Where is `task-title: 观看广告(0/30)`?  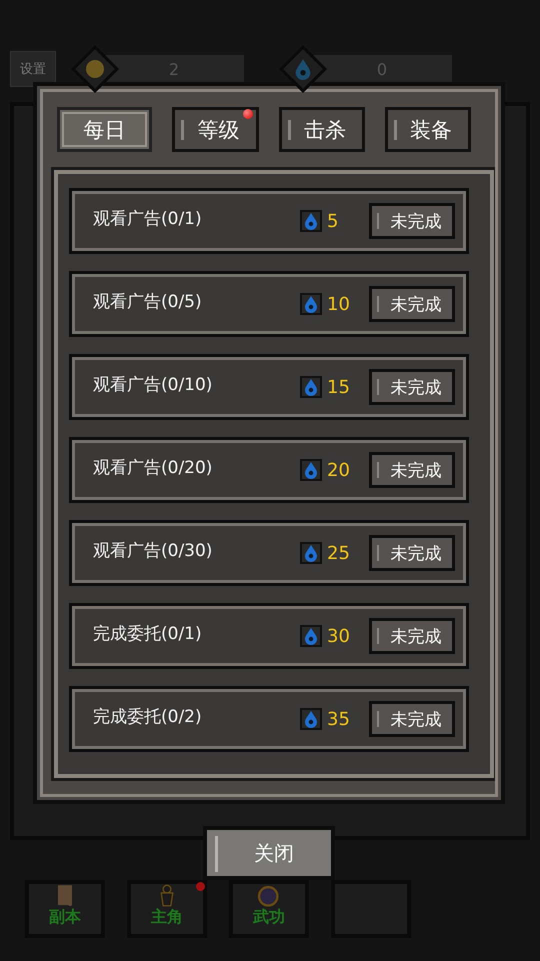 task-title: 观看广告(0/30) is located at coordinates (153, 551).